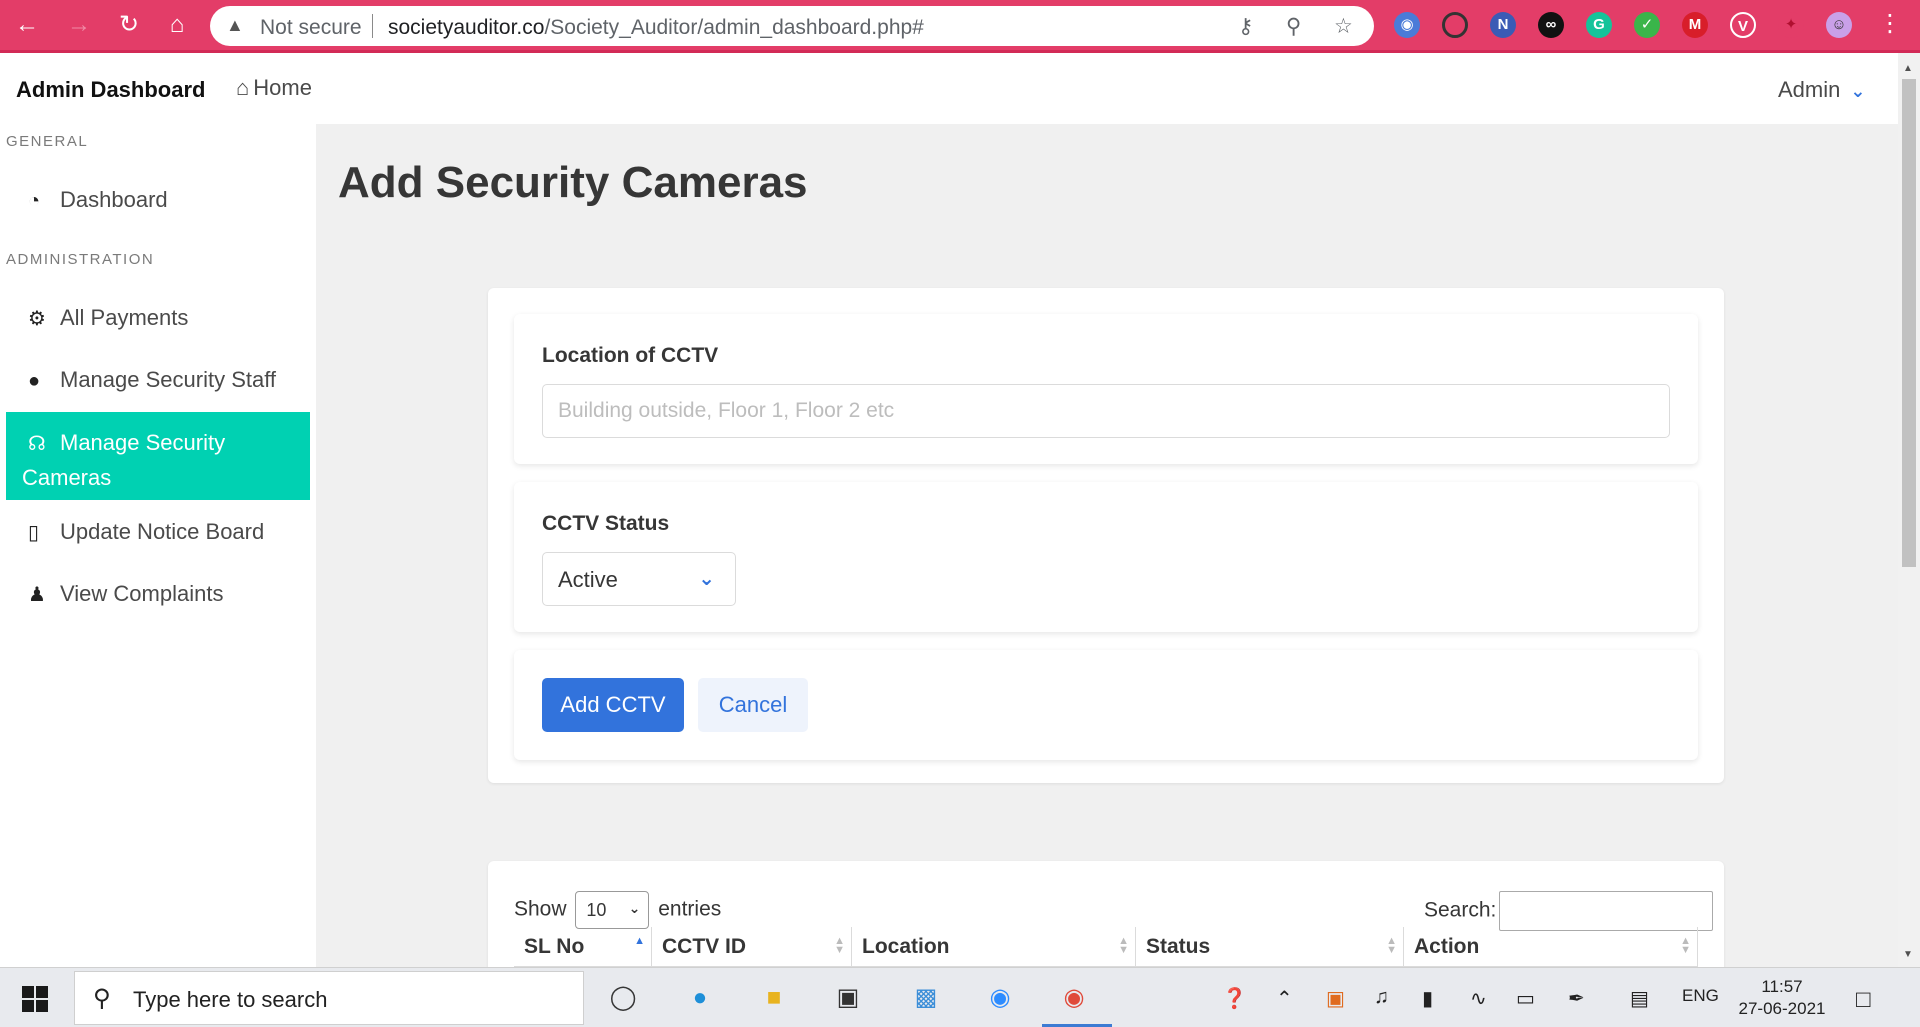 The image size is (1920, 1027). What do you see at coordinates (1576, 998) in the screenshot?
I see `pen-icon: ✒` at bounding box center [1576, 998].